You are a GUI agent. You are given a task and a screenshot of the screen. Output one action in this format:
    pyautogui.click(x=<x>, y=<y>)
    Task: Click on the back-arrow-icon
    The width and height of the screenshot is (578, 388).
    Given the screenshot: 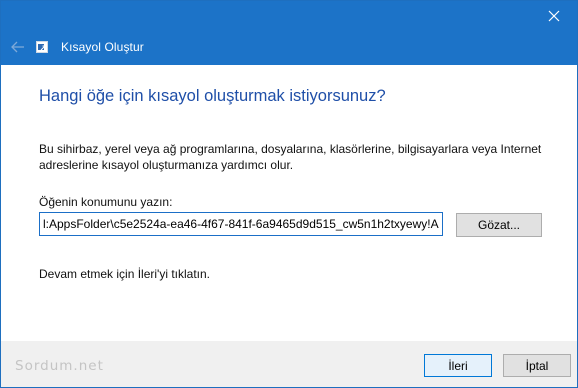 What is the action you would take?
    pyautogui.click(x=17, y=47)
    